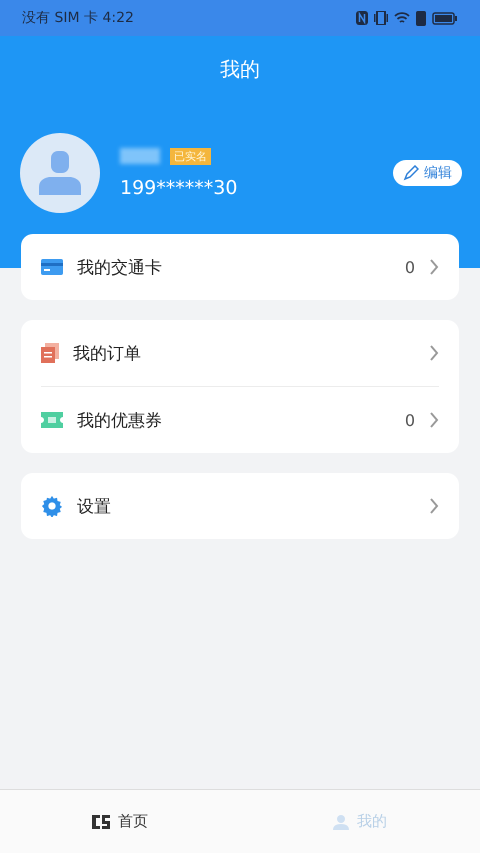  I want to click on tab-item: 首页, so click(120, 821).